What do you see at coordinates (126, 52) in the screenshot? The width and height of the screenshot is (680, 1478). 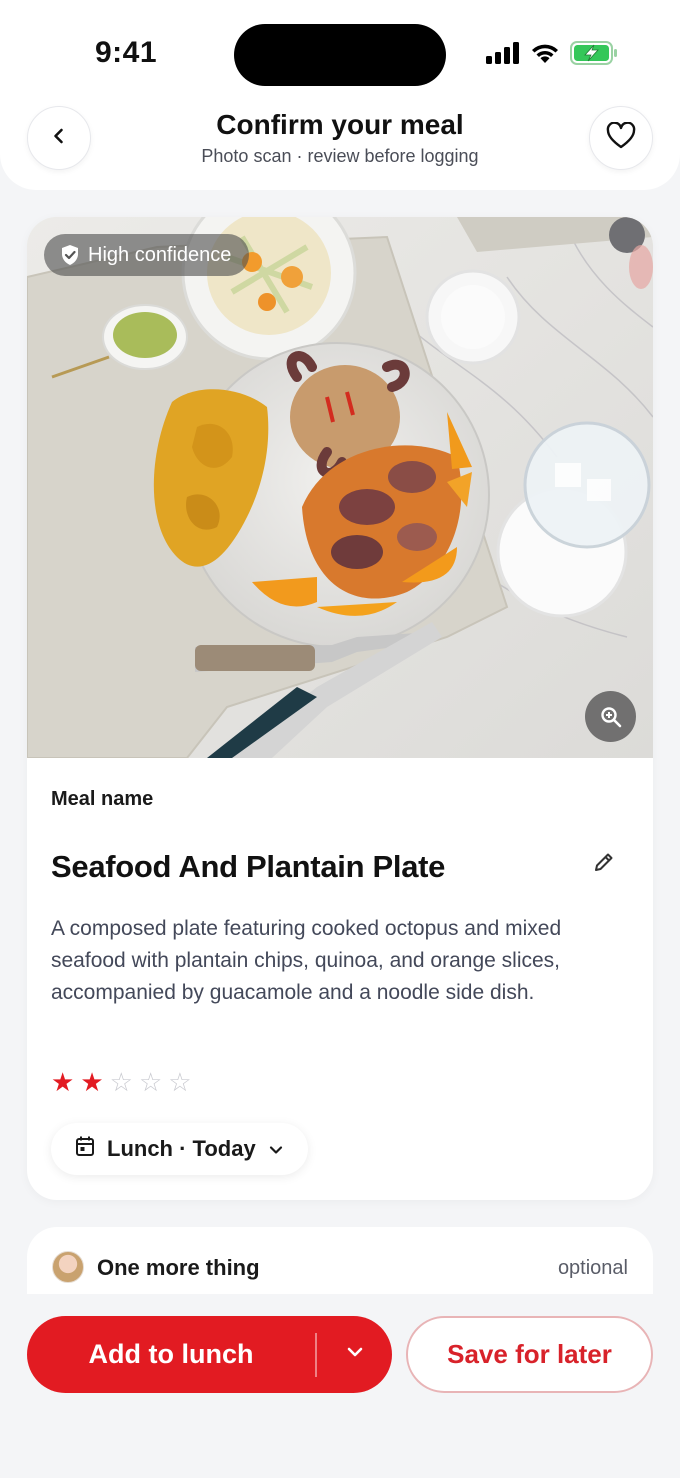 I see `status-time: 9:41` at bounding box center [126, 52].